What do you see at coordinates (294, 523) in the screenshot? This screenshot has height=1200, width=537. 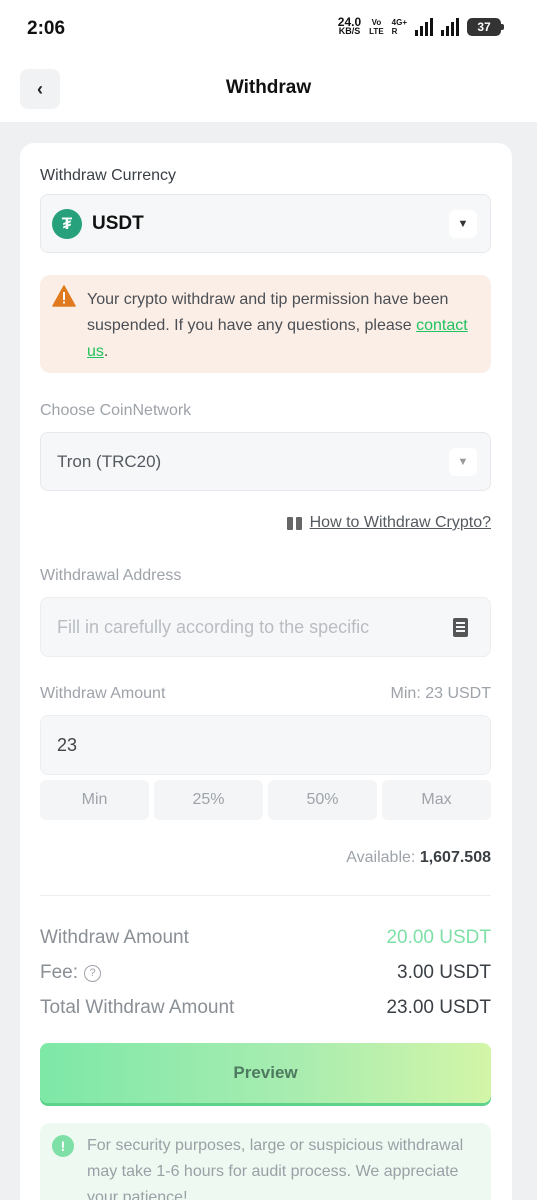 I see `book-icon` at bounding box center [294, 523].